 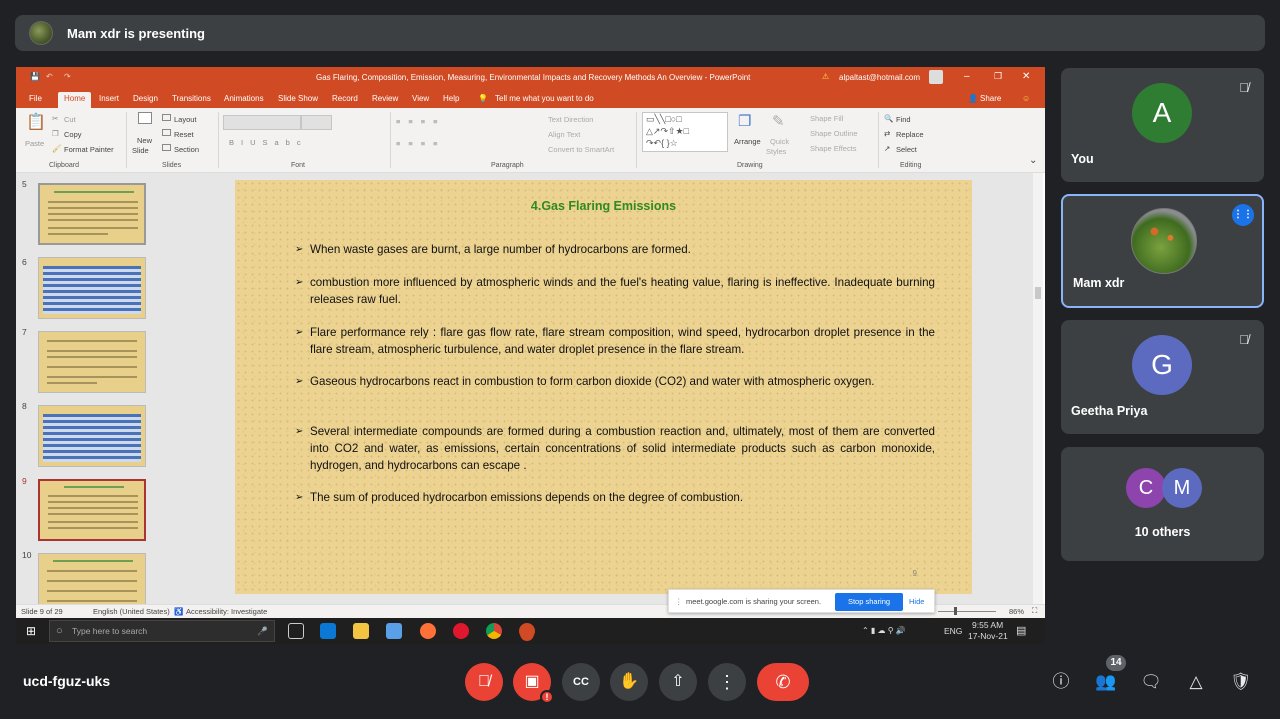 I want to click on share-button: Share, so click(x=990, y=98).